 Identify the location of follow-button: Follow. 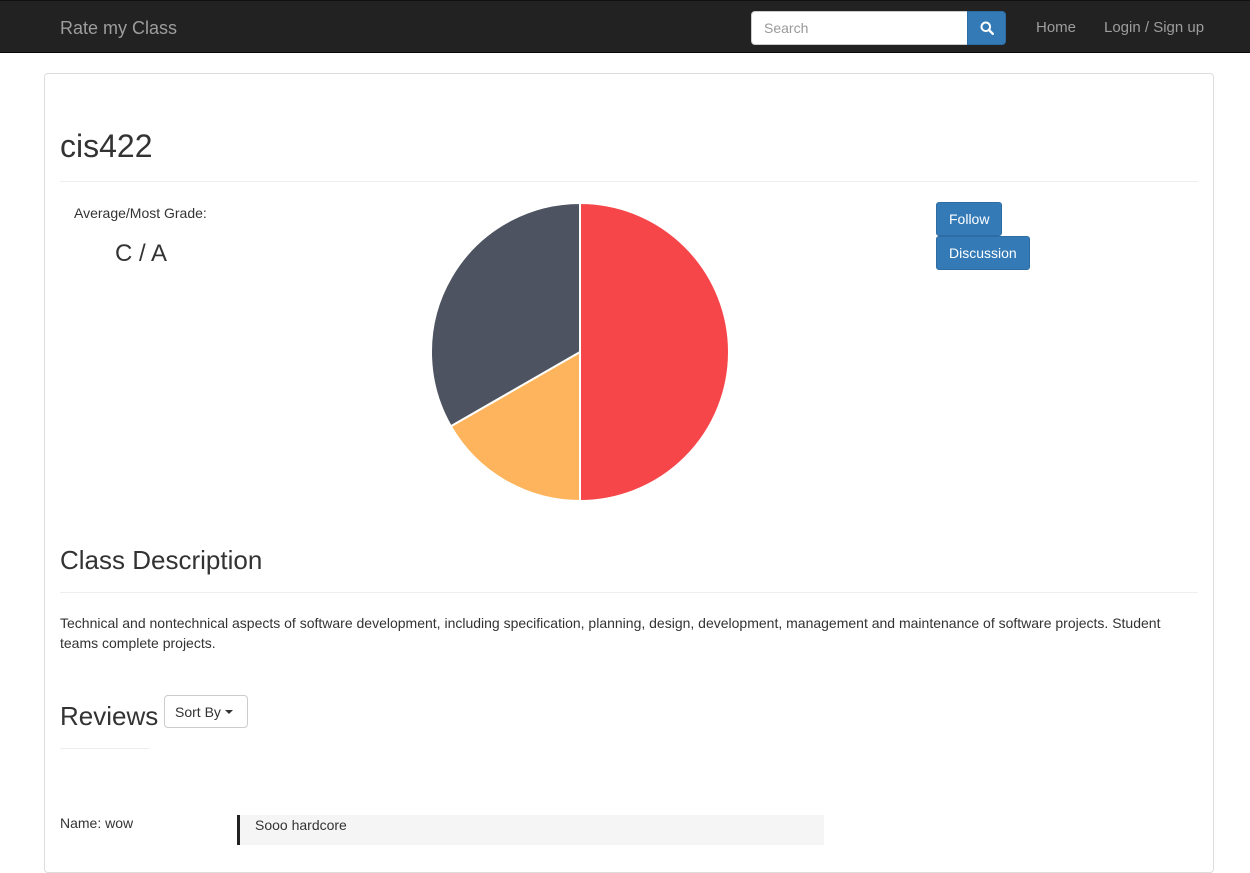
(969, 219).